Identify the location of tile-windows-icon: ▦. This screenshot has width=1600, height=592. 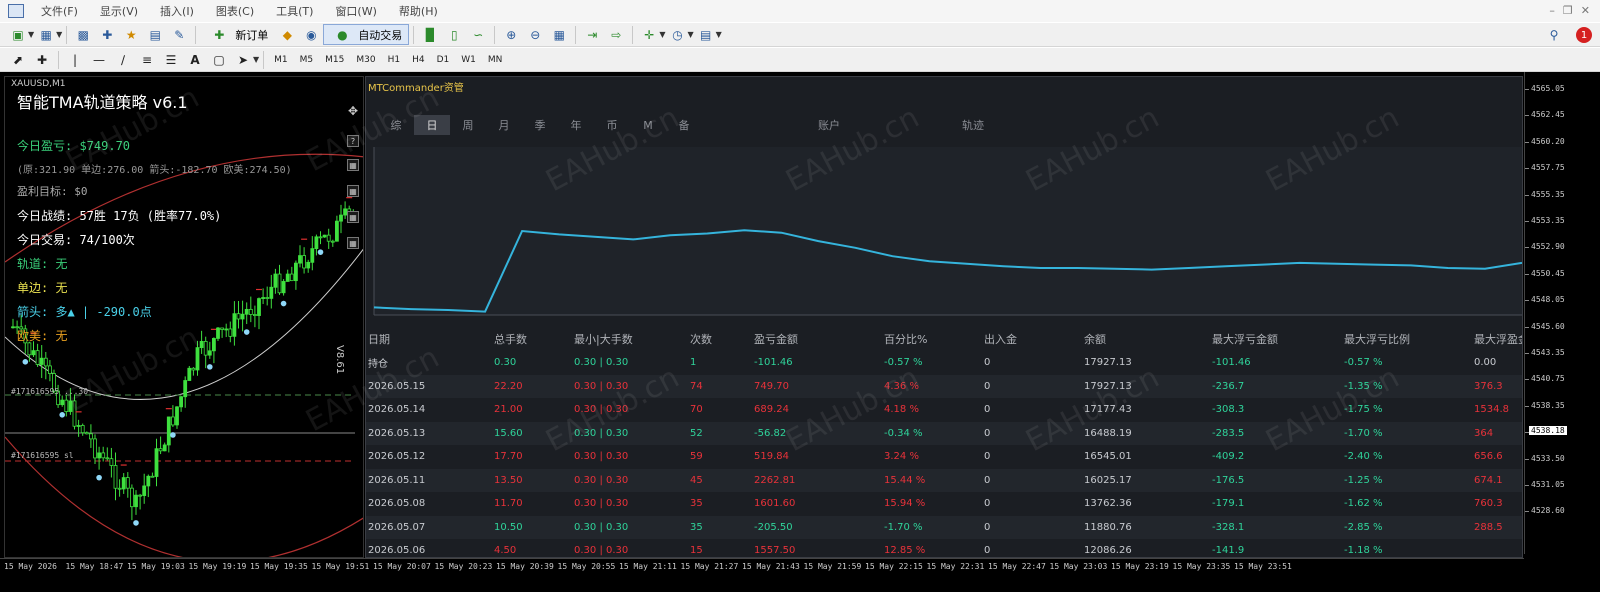
(559, 35).